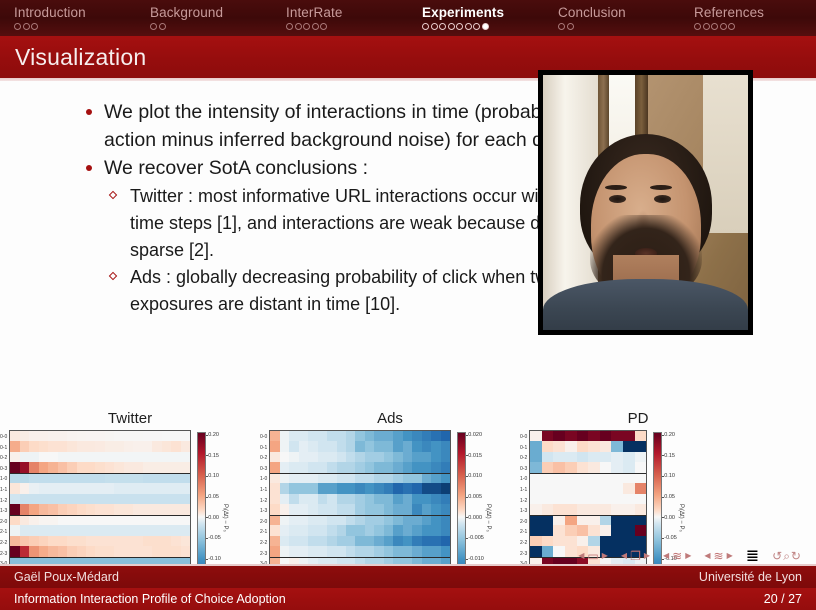  I want to click on slide-icon: ▭, so click(592, 556).